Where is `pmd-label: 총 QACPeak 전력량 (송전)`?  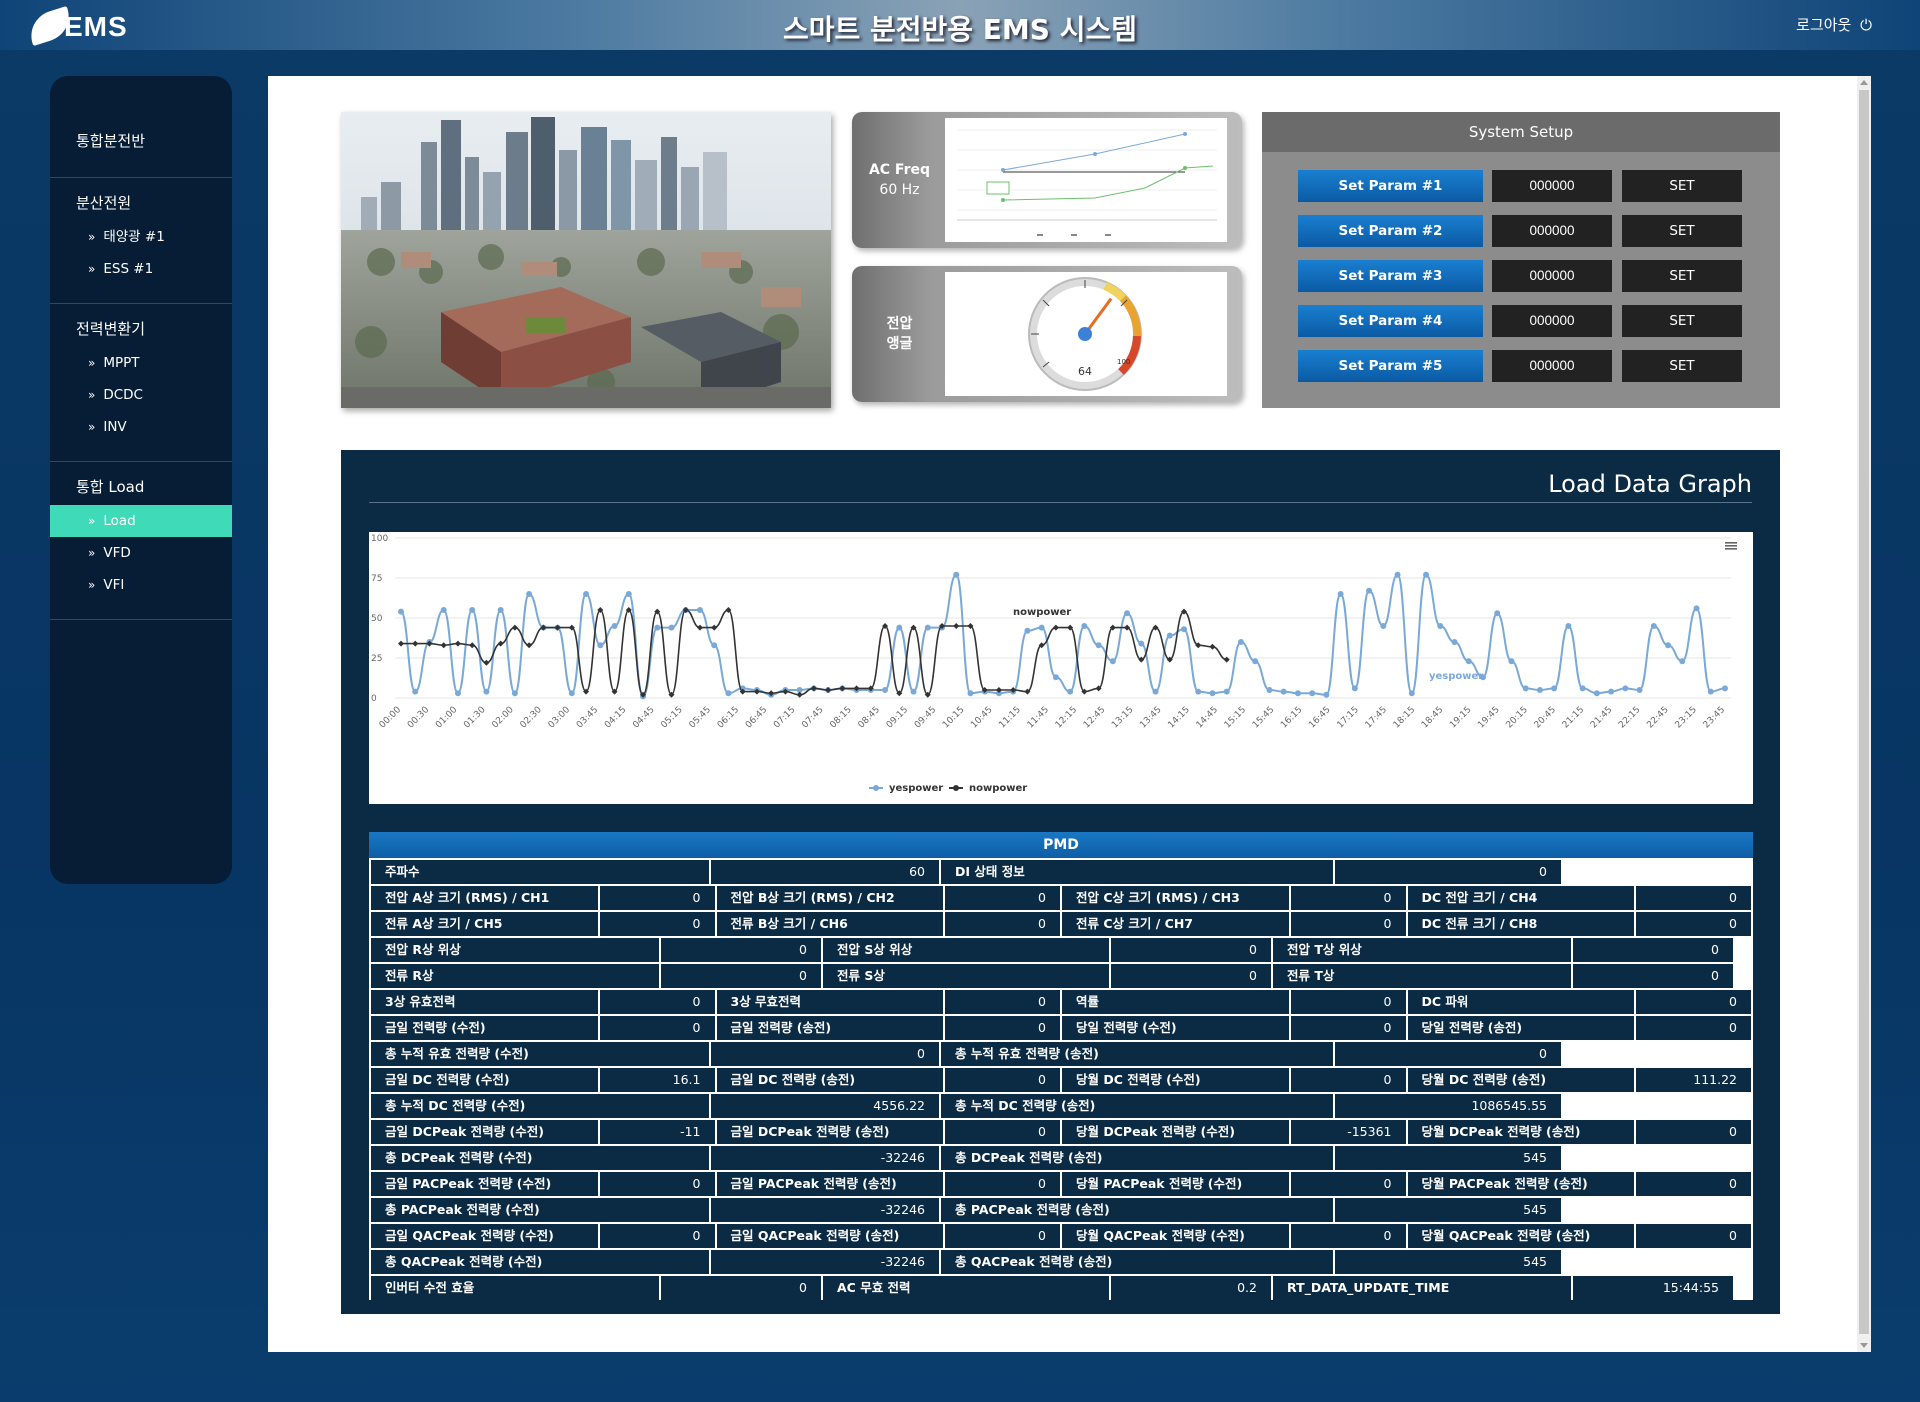
pmd-label: 총 QACPeak 전력량 (송전) is located at coordinates (1137, 1262).